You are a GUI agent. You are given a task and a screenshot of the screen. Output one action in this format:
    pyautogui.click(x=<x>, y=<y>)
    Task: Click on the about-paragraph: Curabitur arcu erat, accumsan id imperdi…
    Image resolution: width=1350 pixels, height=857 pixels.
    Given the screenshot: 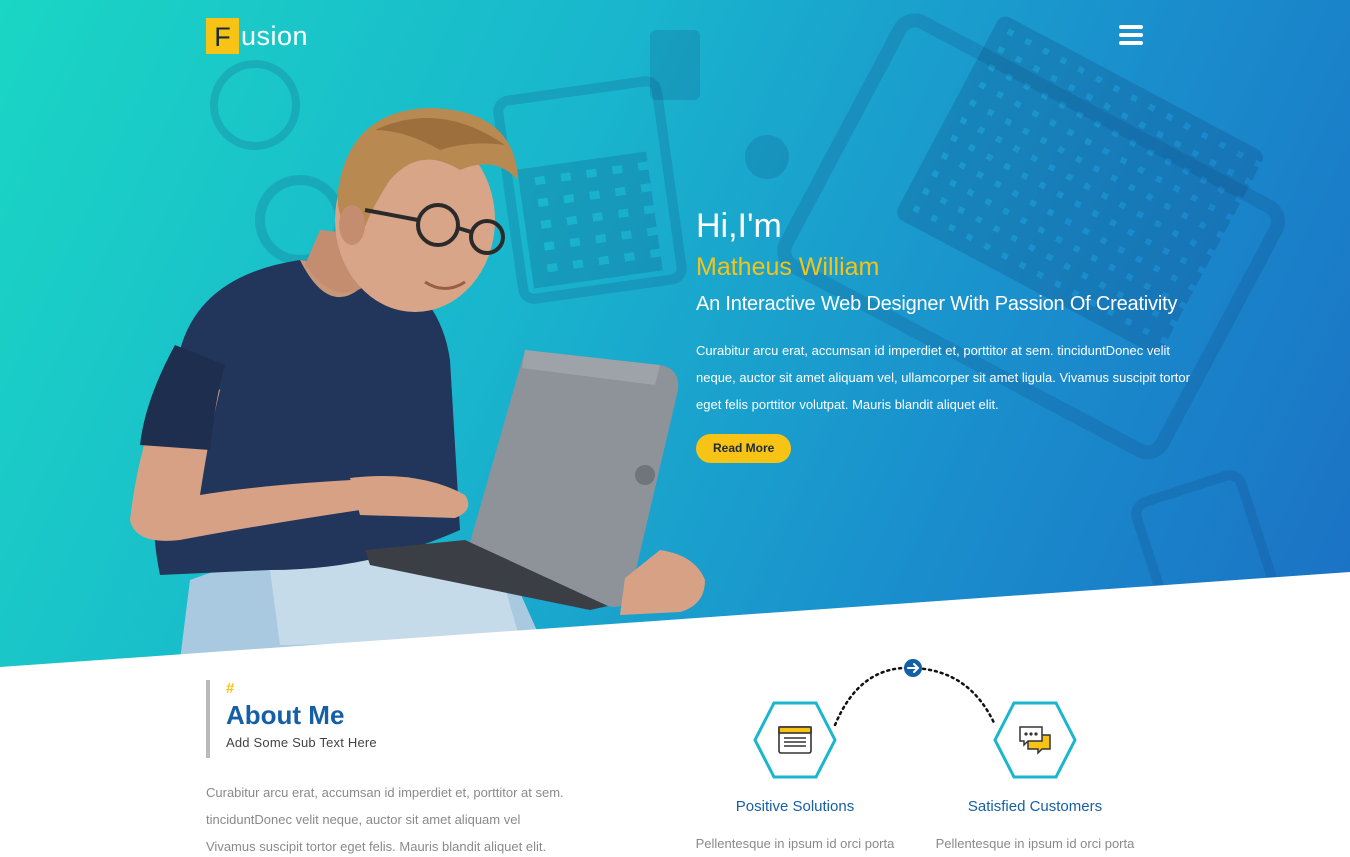 What is the action you would take?
    pyautogui.click(x=401, y=818)
    